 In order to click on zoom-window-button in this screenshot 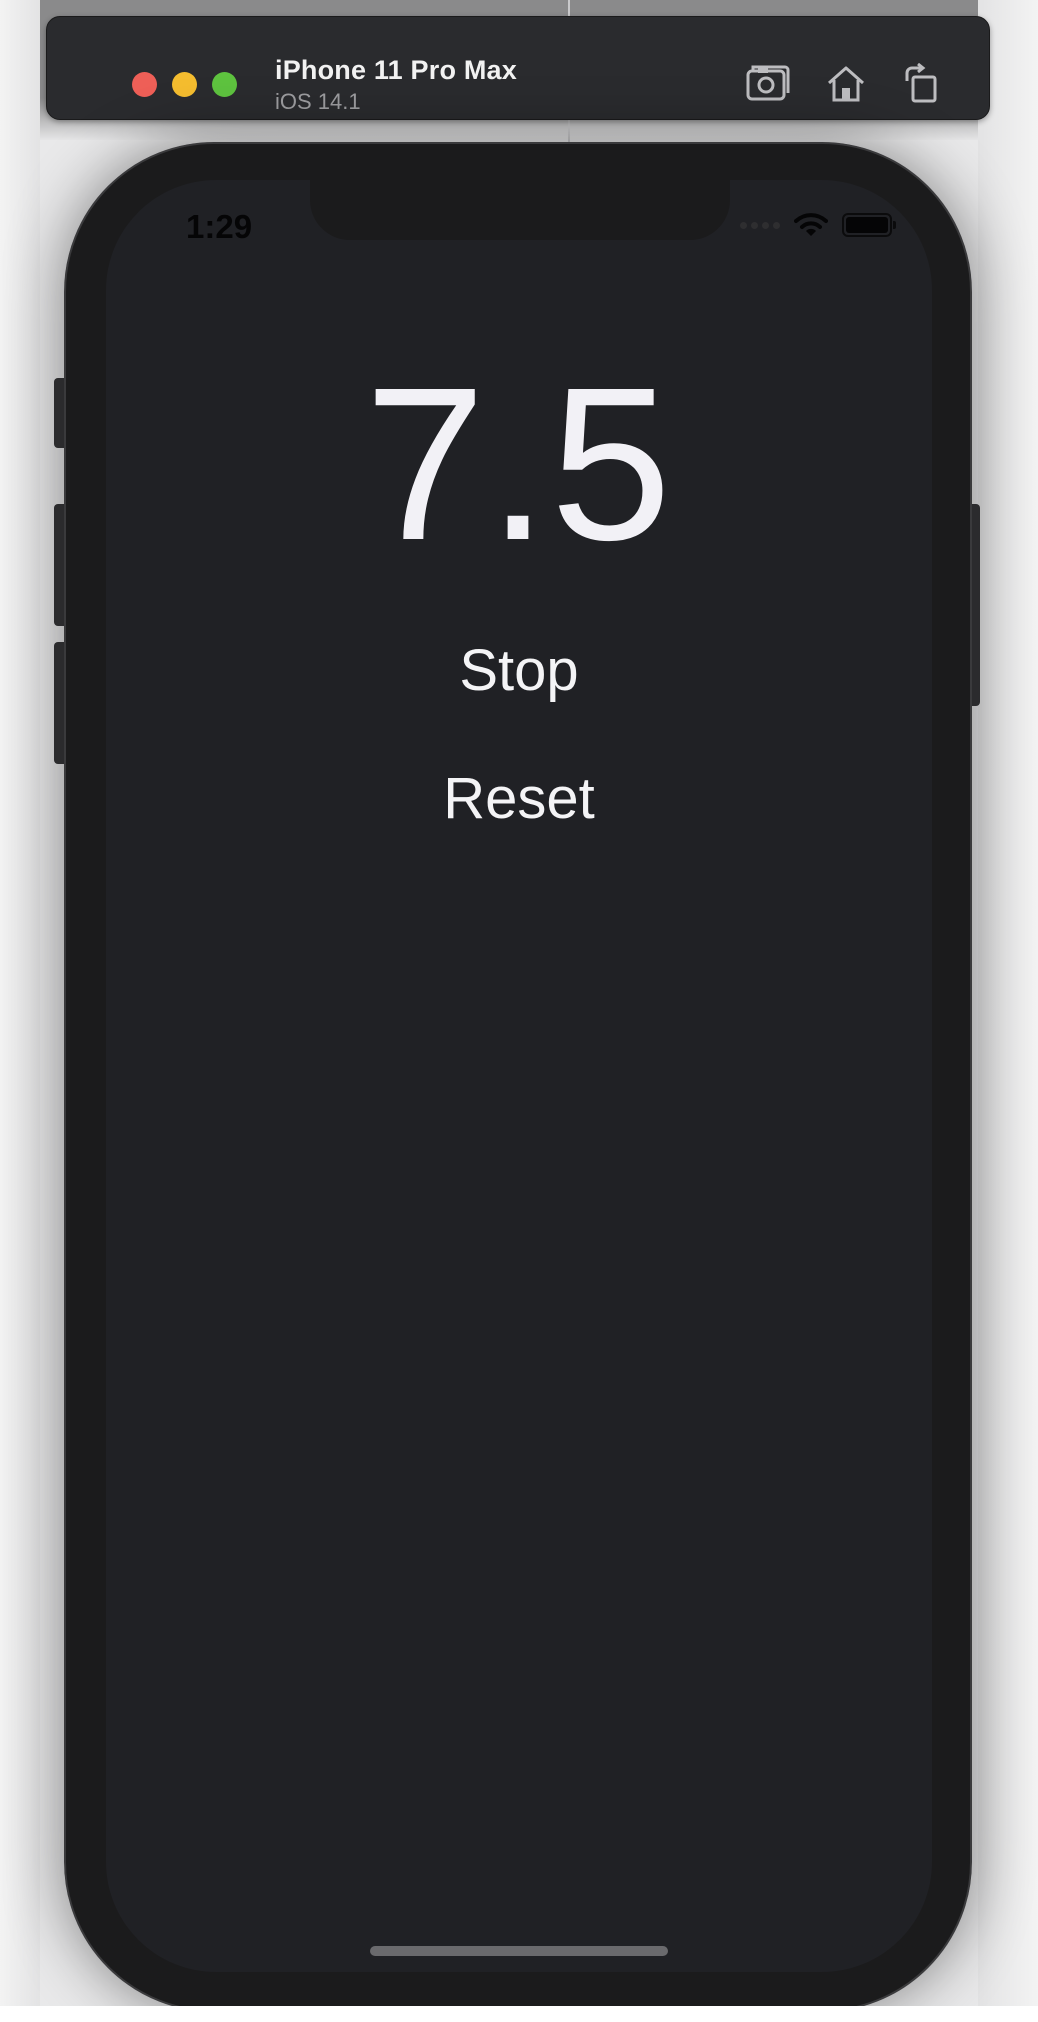, I will do `click(224, 84)`.